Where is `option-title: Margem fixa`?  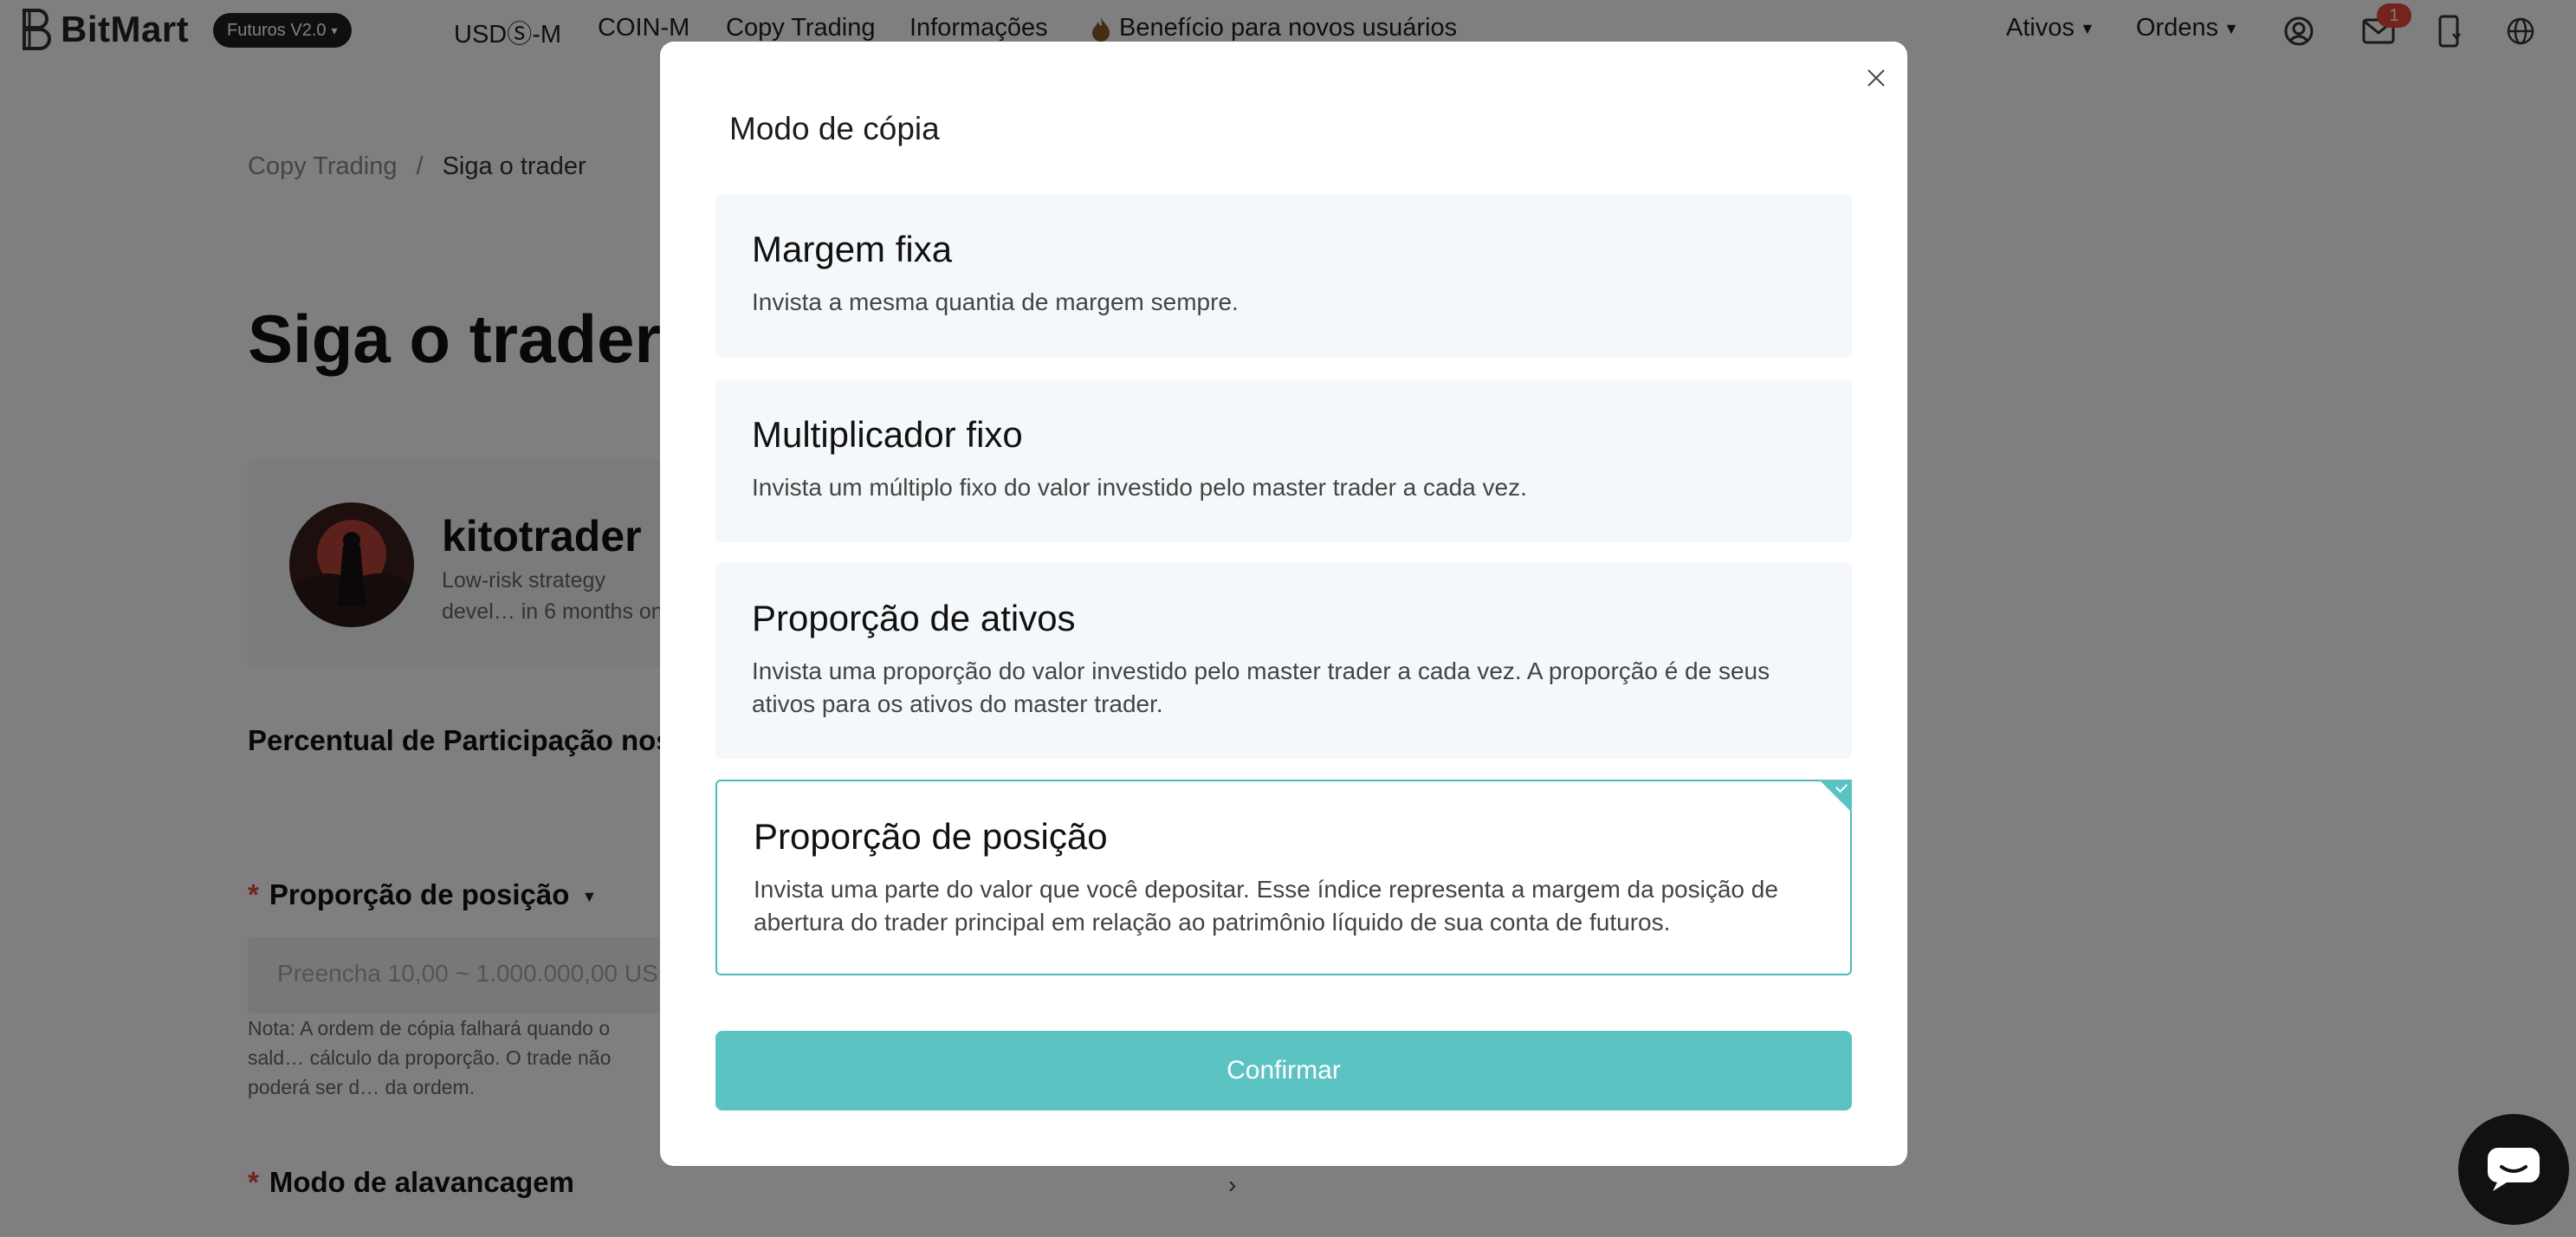
option-title: Margem fixa is located at coordinates (852, 249).